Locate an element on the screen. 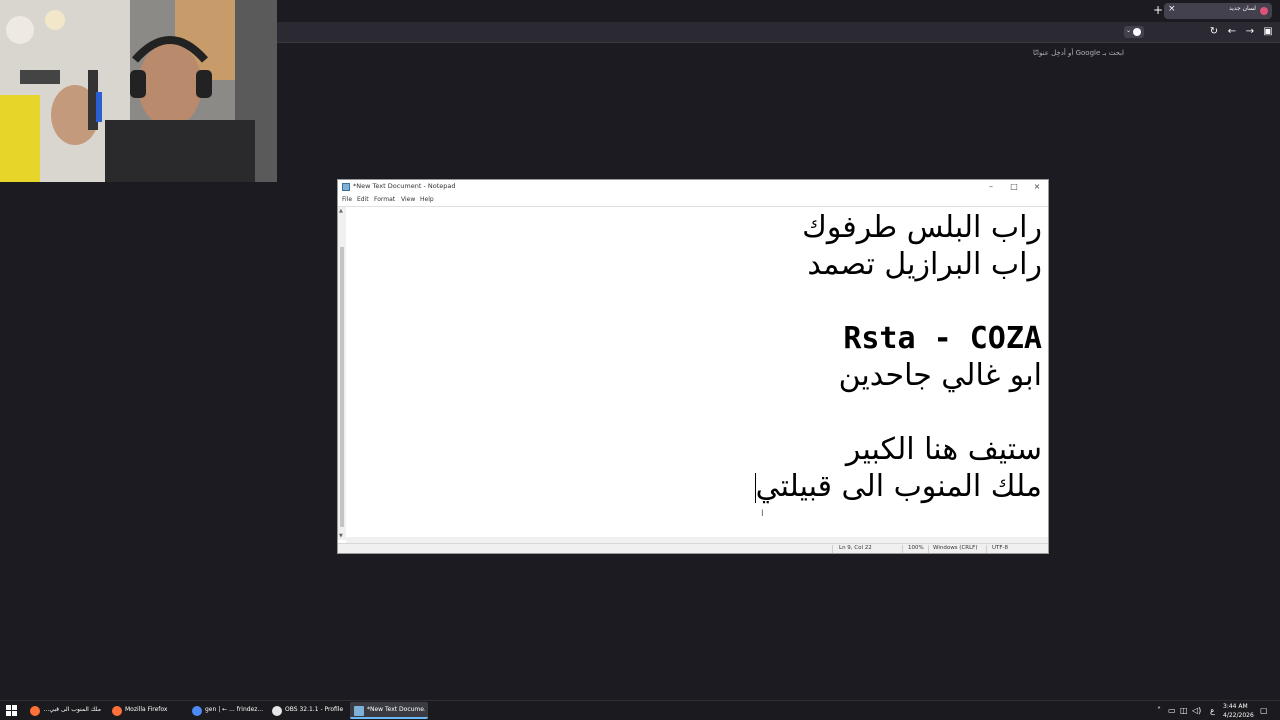 This screenshot has height=720, width=1280. tab-title: لسان جديد is located at coordinates (1242, 8).